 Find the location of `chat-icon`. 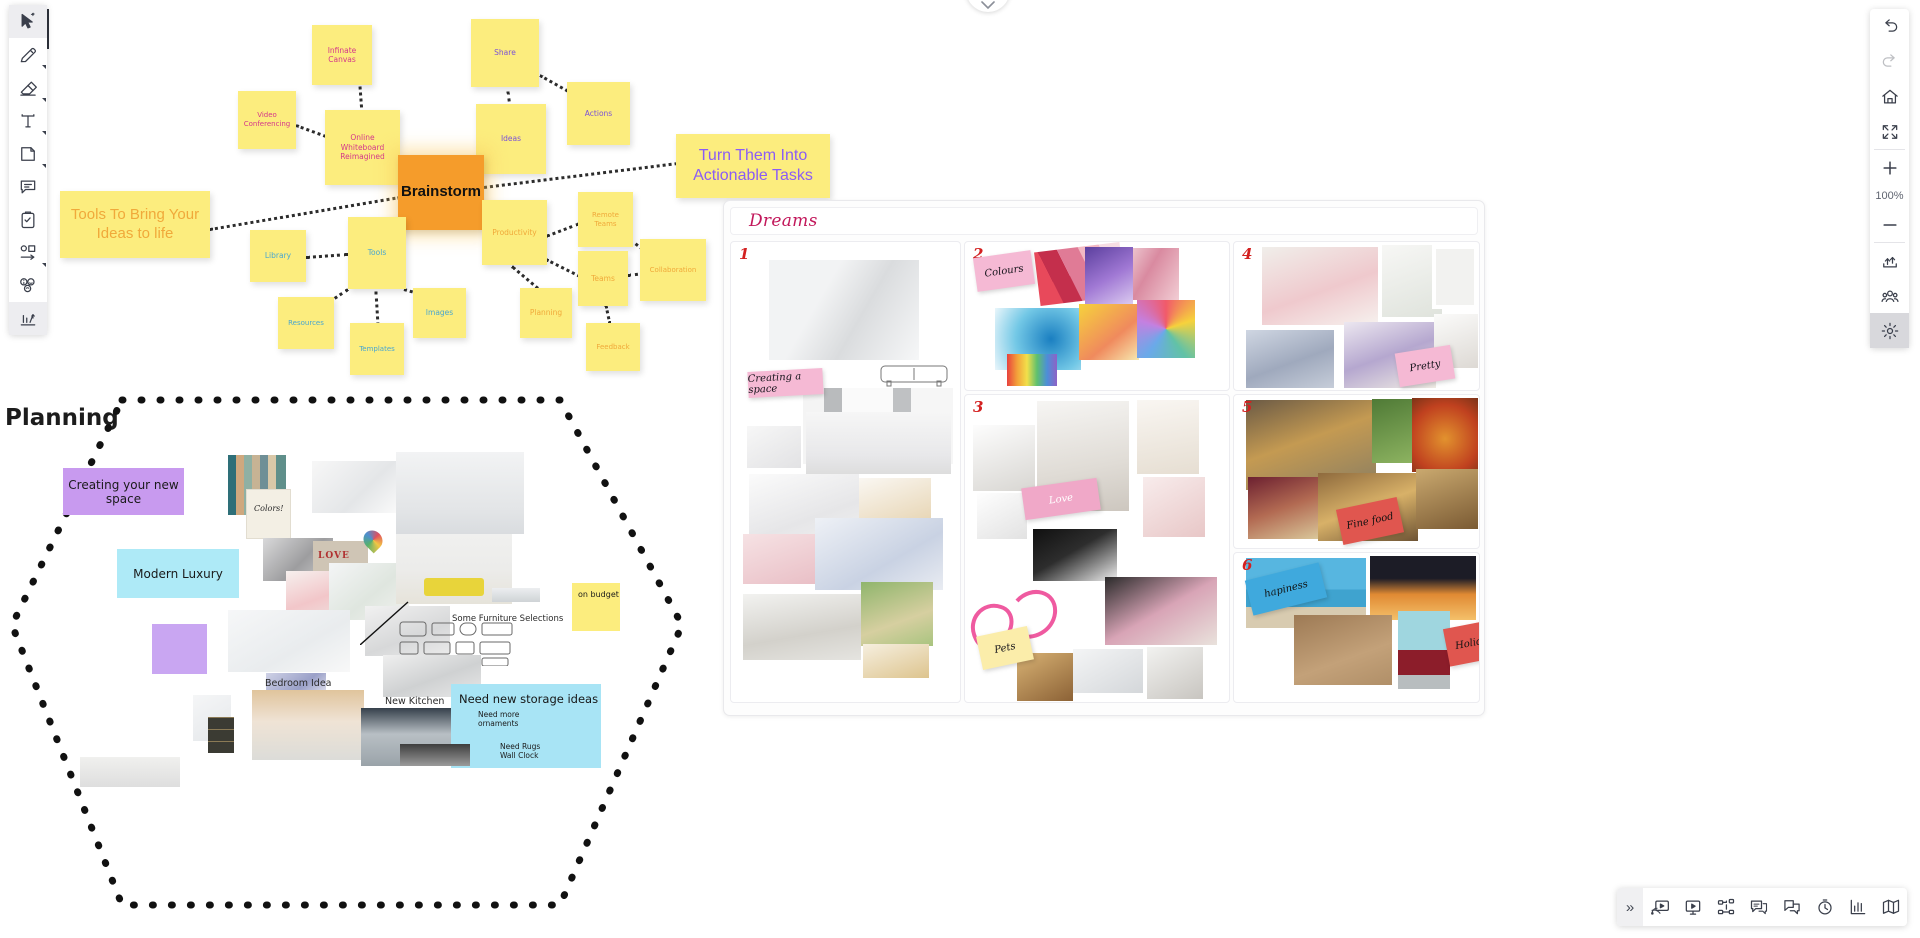

chat-icon is located at coordinates (1792, 907).